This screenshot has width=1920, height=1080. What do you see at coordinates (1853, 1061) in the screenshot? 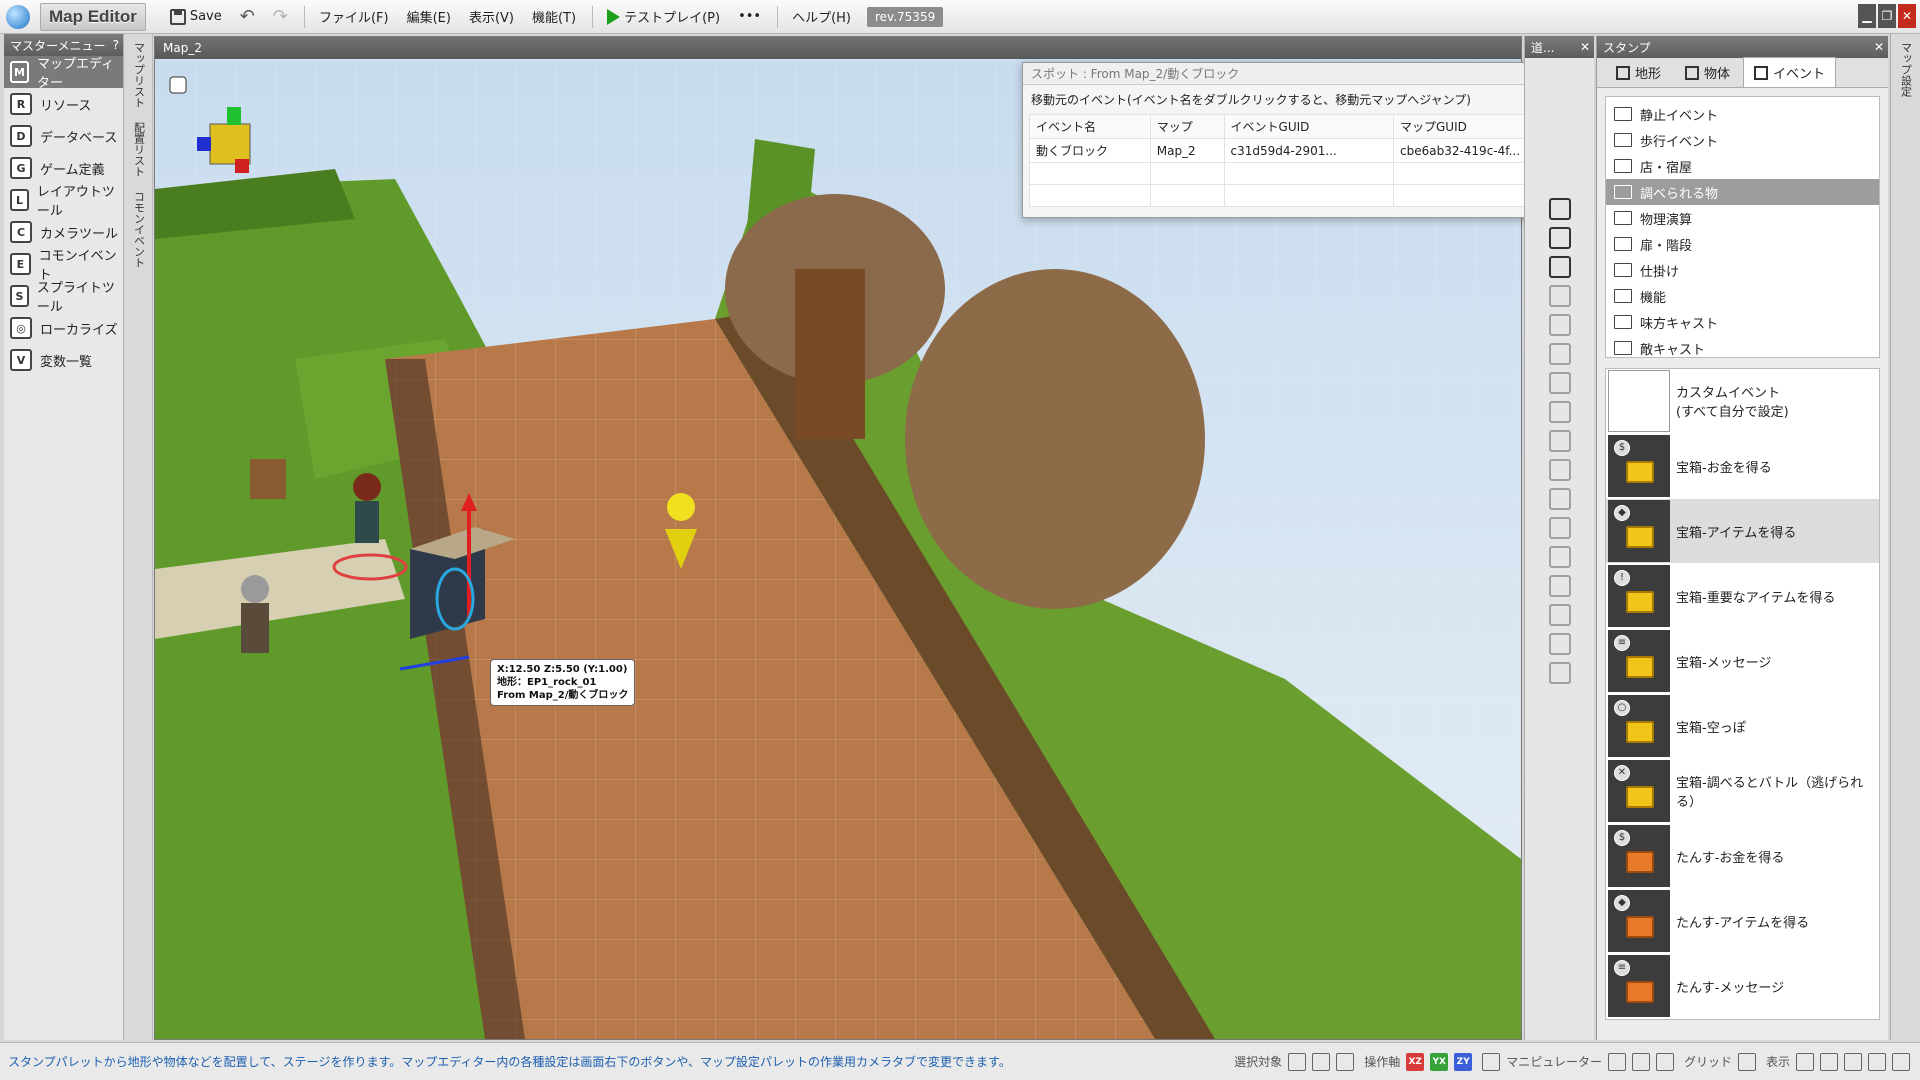
I see `display-event-icon` at bounding box center [1853, 1061].